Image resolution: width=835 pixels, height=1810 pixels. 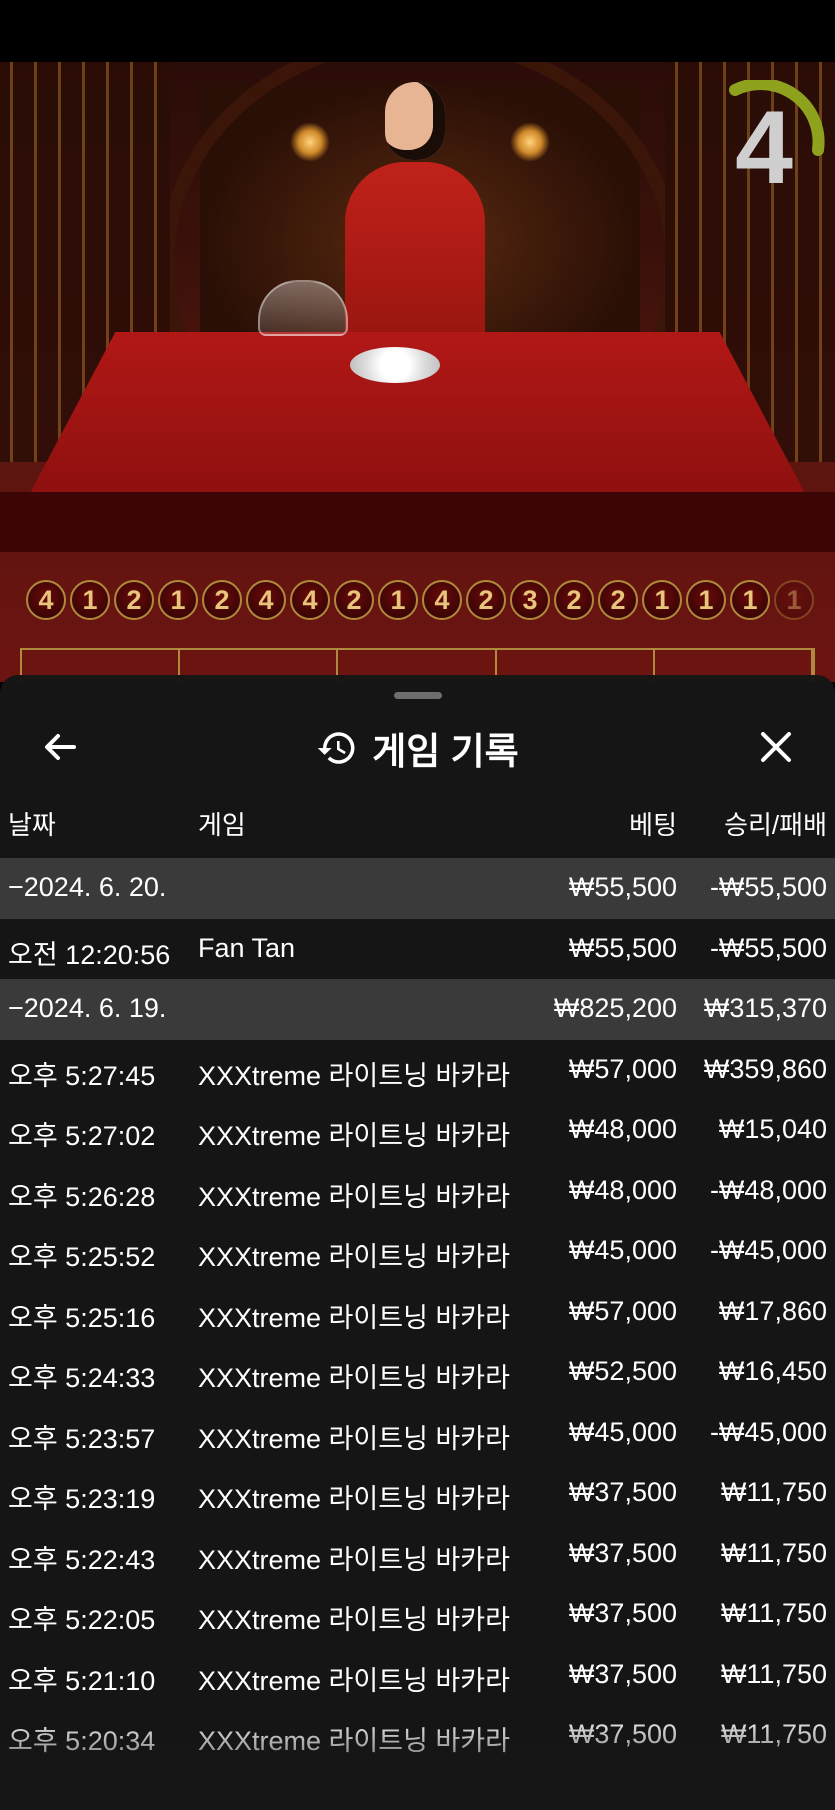 What do you see at coordinates (395, 365) in the screenshot?
I see `fan-tan-beads` at bounding box center [395, 365].